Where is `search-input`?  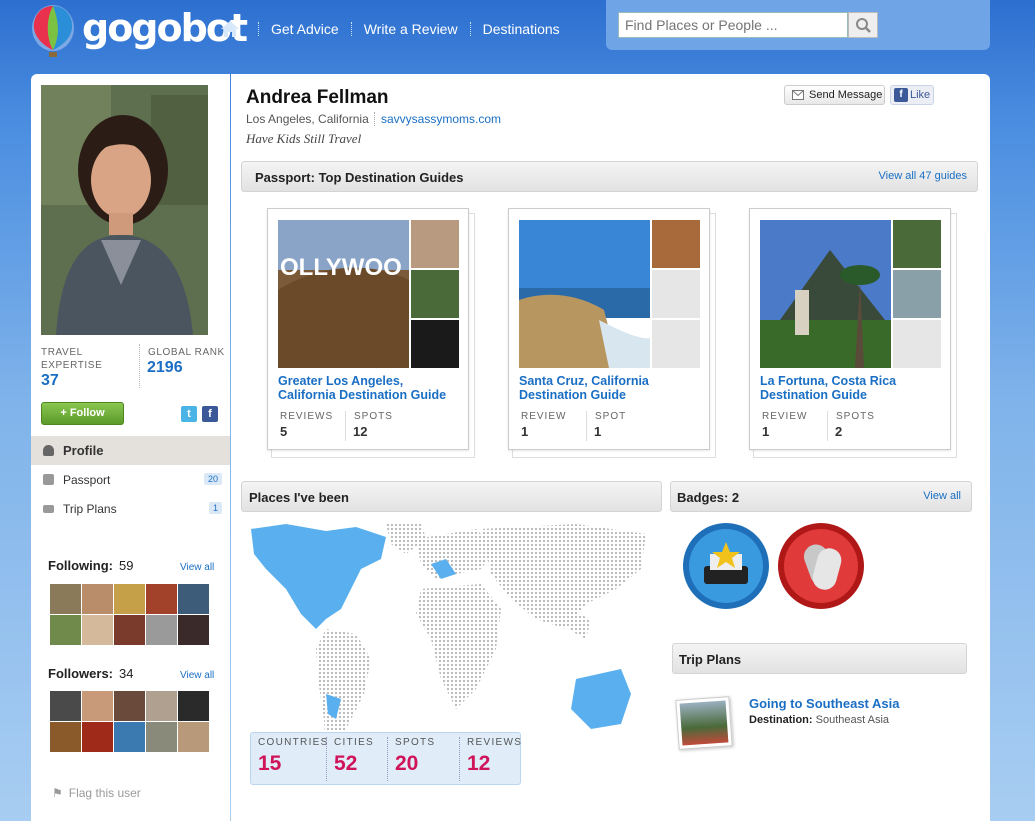 search-input is located at coordinates (733, 25).